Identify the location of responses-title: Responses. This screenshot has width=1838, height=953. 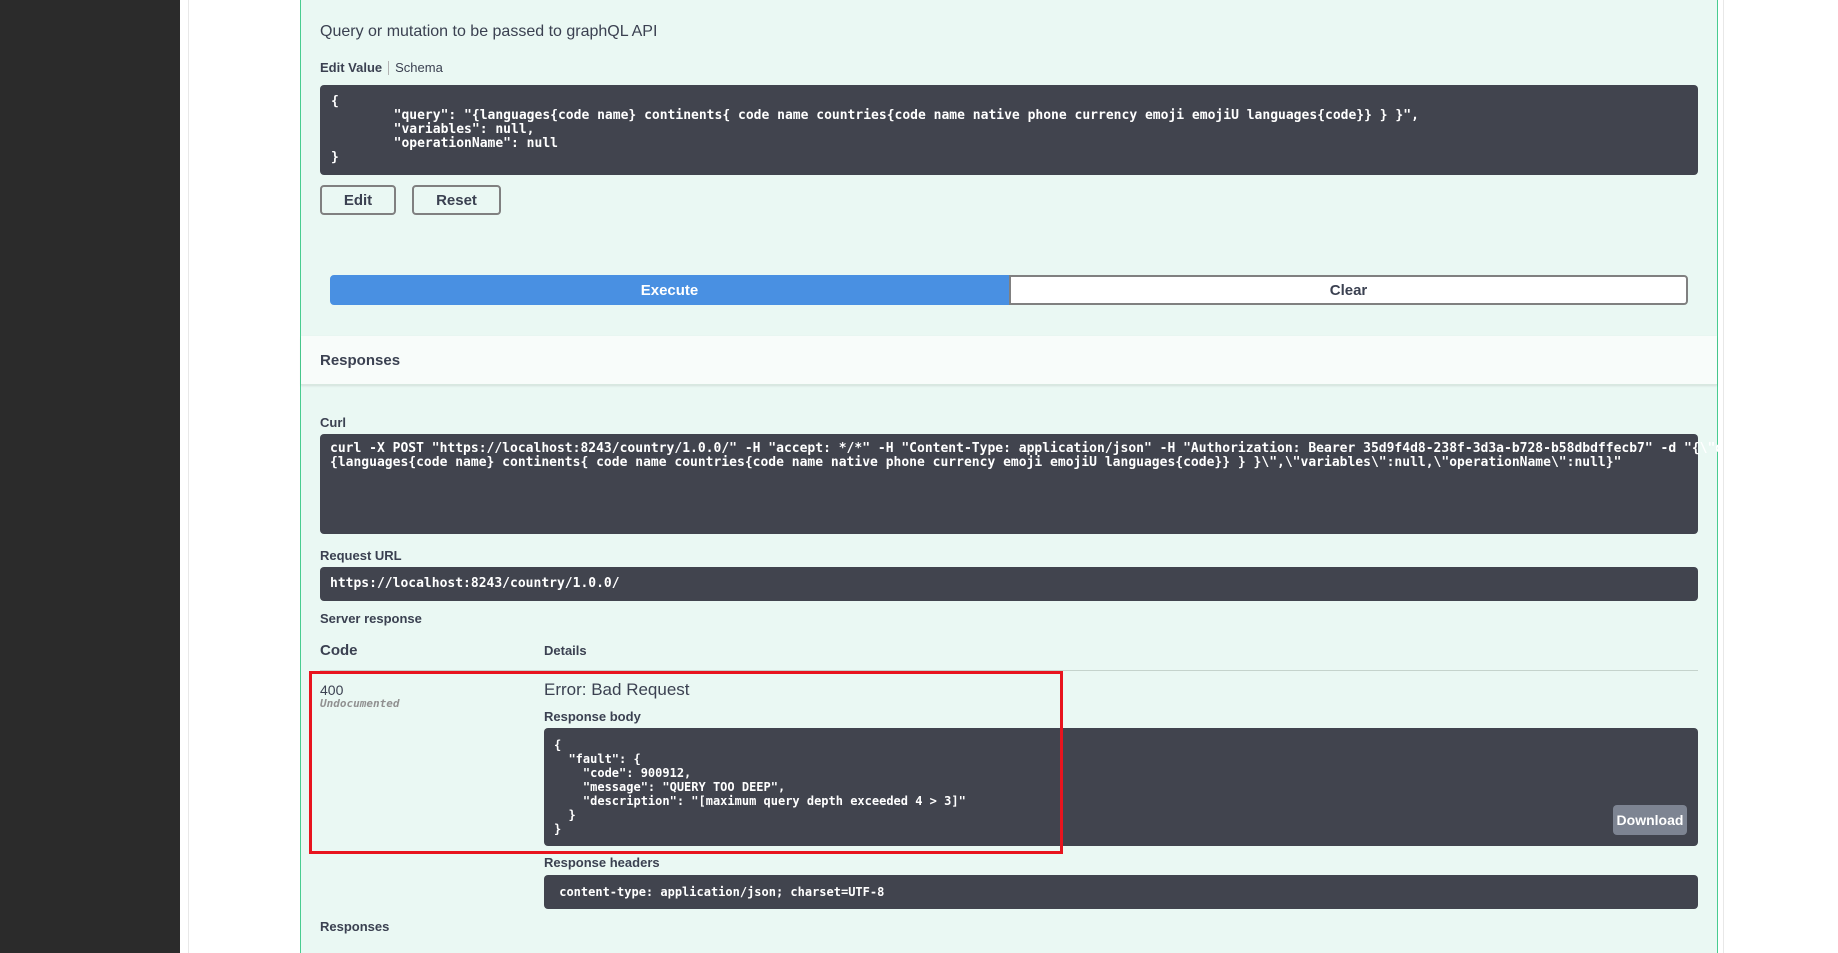
(360, 360).